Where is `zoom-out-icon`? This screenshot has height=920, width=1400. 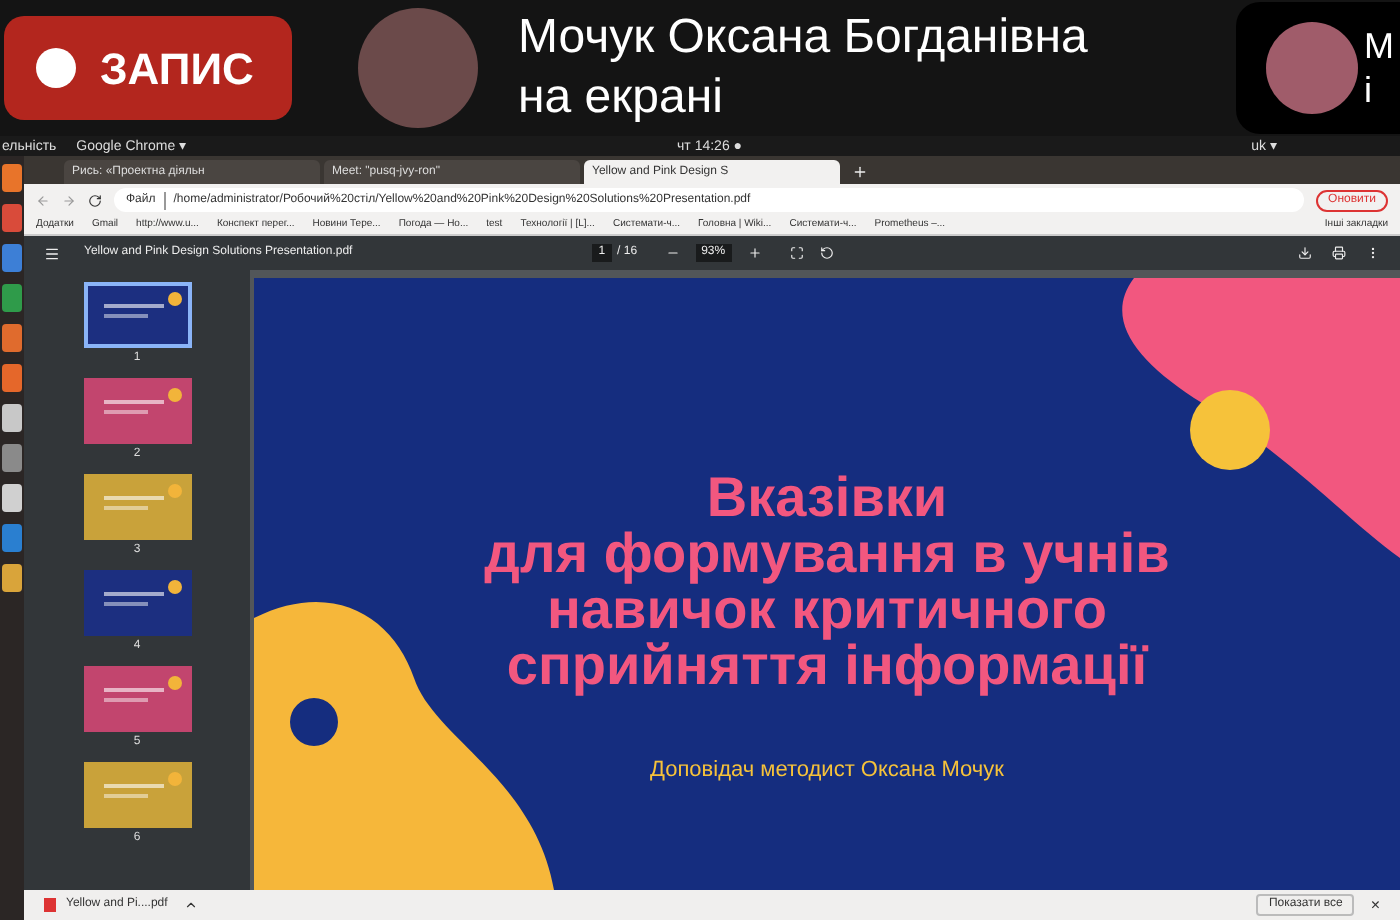 zoom-out-icon is located at coordinates (672, 253).